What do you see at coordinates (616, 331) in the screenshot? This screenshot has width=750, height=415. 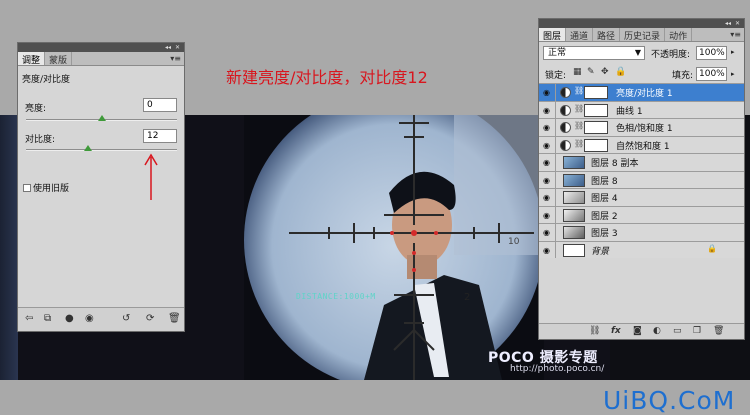 I see `fx-icon: fx` at bounding box center [616, 331].